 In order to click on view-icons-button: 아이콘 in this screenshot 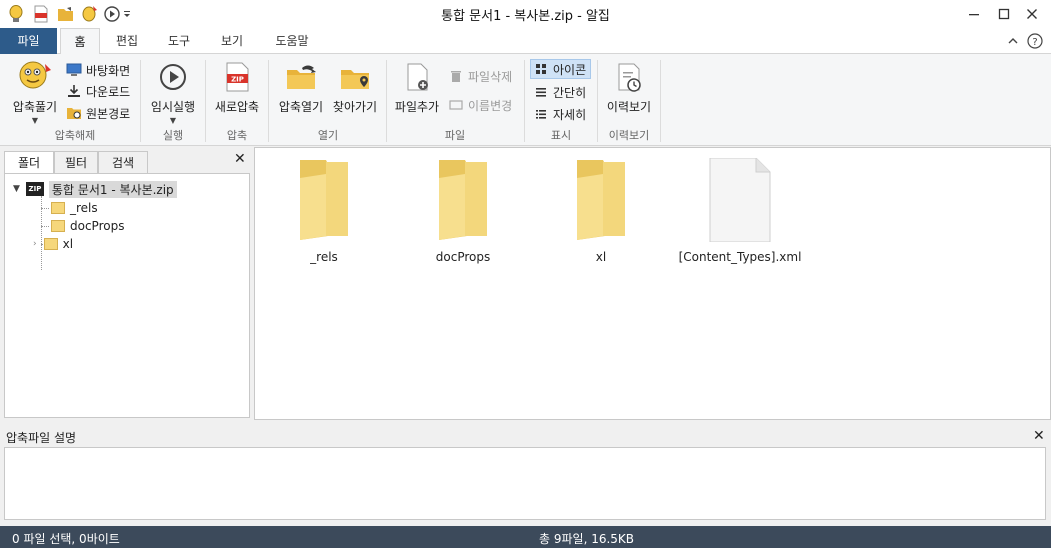, I will do `click(561, 69)`.